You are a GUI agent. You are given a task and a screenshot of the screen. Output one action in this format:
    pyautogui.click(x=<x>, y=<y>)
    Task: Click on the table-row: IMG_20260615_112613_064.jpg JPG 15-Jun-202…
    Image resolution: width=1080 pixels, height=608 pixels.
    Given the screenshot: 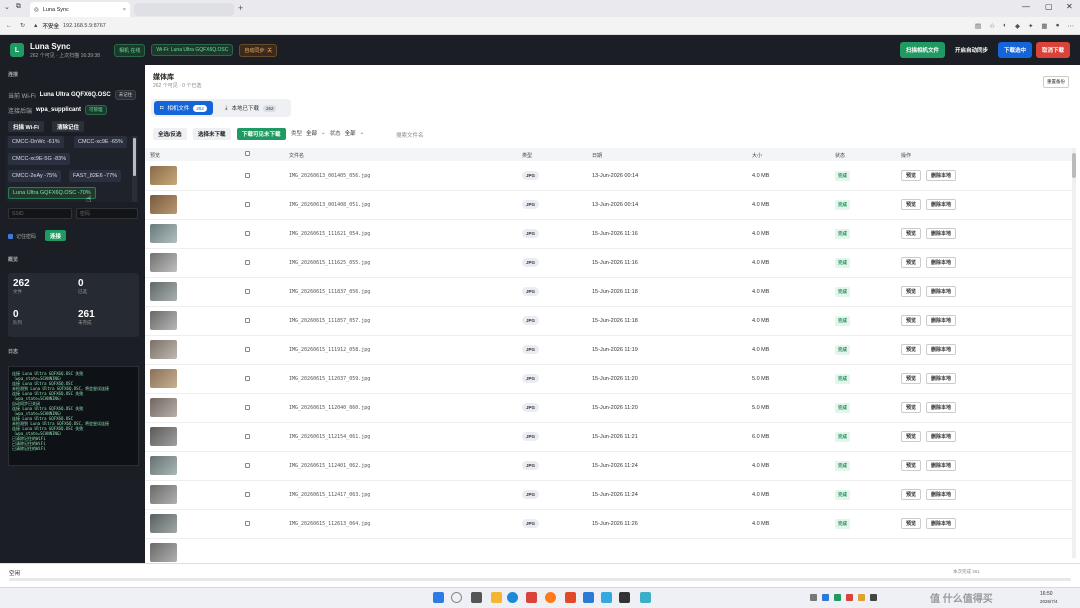 What is the action you would take?
    pyautogui.click(x=609, y=524)
    